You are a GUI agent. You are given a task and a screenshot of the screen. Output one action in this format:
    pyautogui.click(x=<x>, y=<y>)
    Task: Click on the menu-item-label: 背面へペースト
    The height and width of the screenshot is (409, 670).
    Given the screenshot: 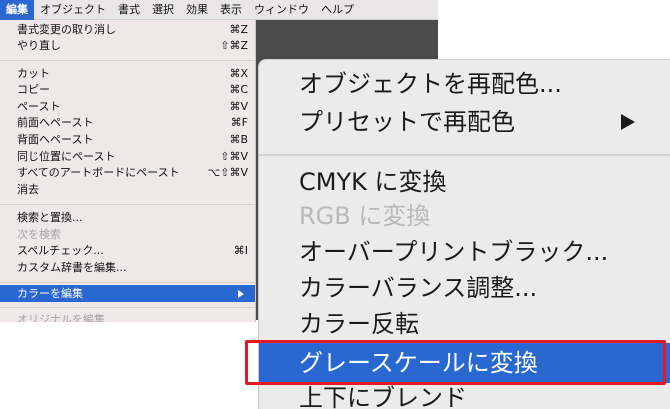 What is the action you would take?
    pyautogui.click(x=55, y=139)
    